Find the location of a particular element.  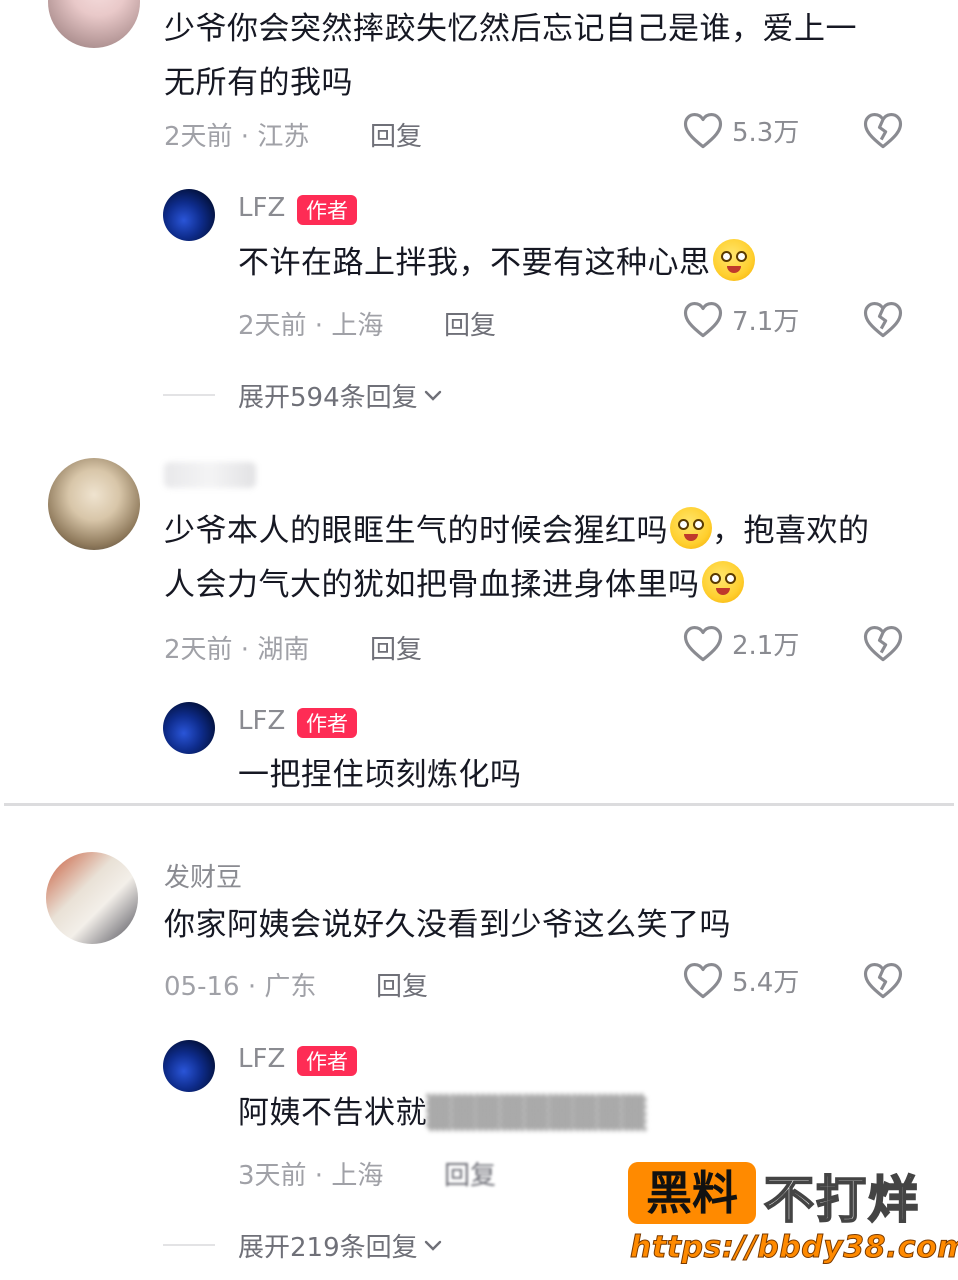

watermark-badge: 黑料 is located at coordinates (692, 1193).